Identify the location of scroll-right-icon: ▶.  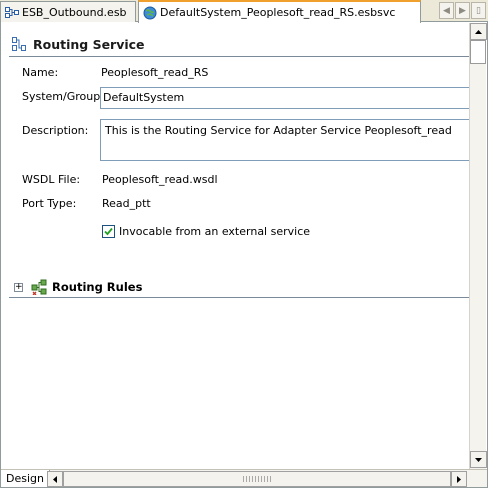
(462, 10).